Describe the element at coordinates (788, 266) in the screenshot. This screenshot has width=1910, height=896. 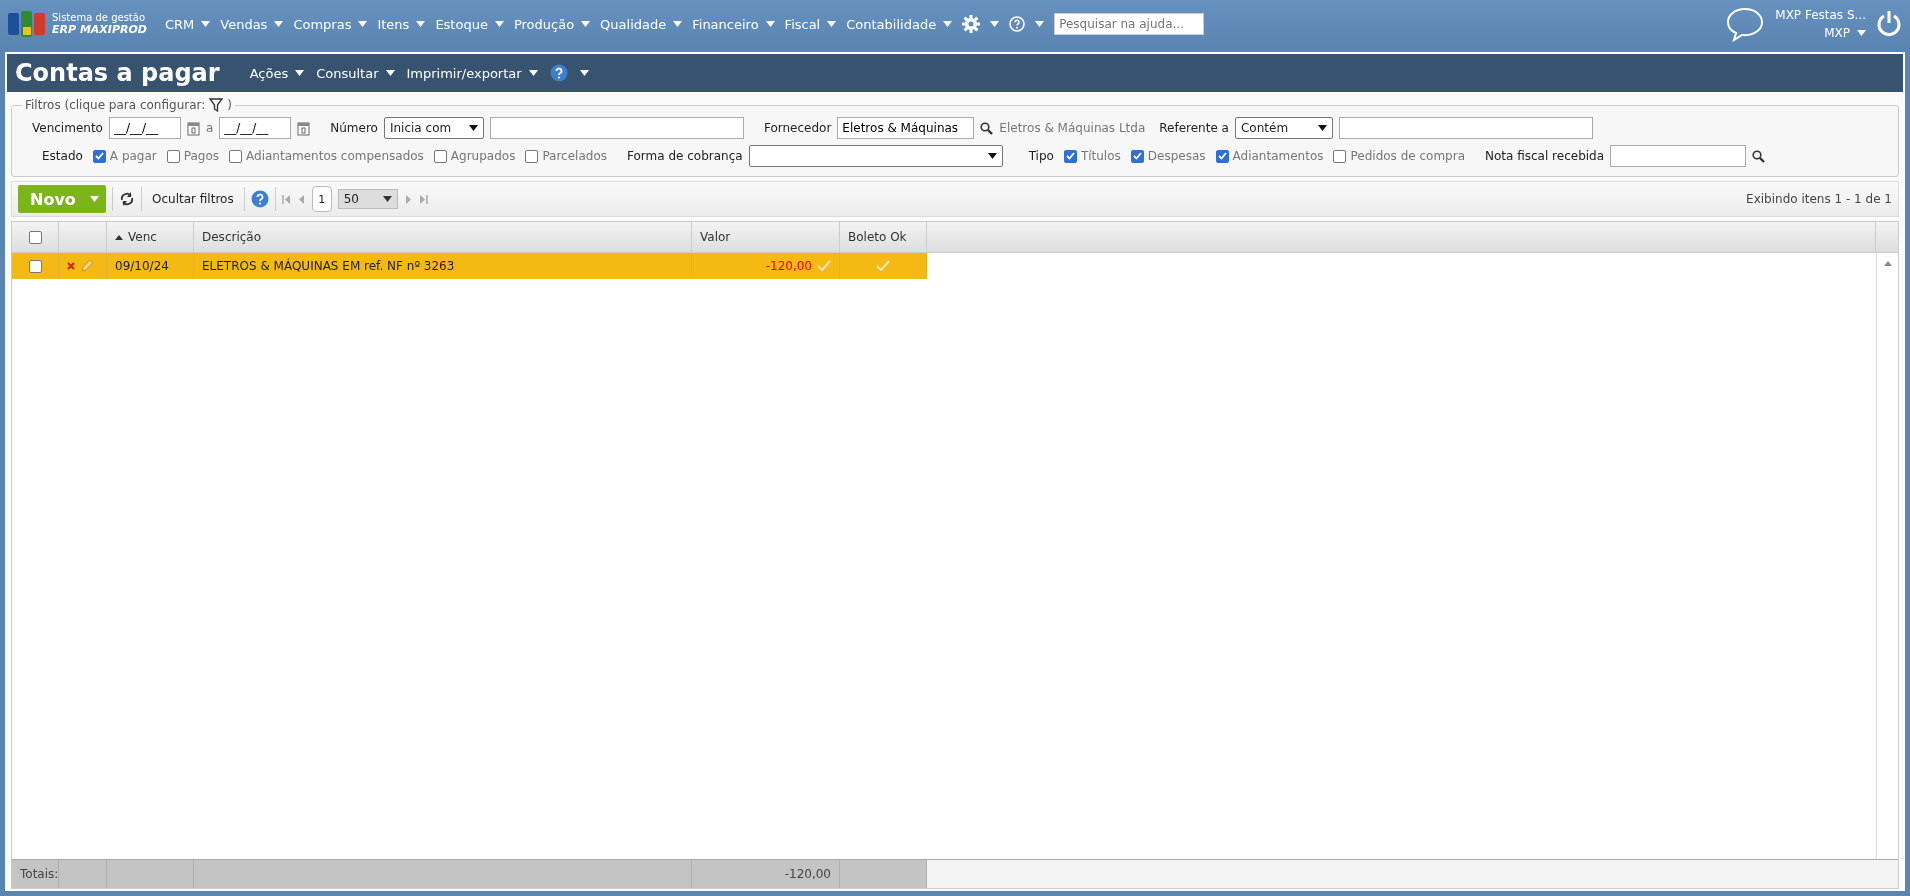
I see `amount-cell: -120,00` at that location.